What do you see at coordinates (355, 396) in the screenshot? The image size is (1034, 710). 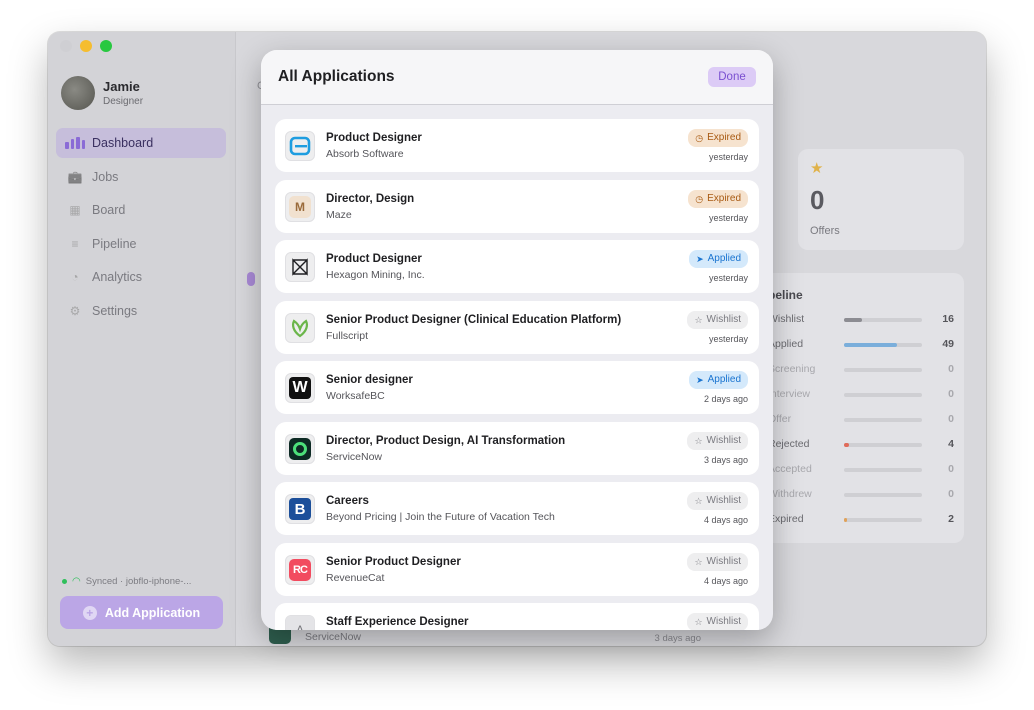 I see `application-company: WorksafeBC` at bounding box center [355, 396].